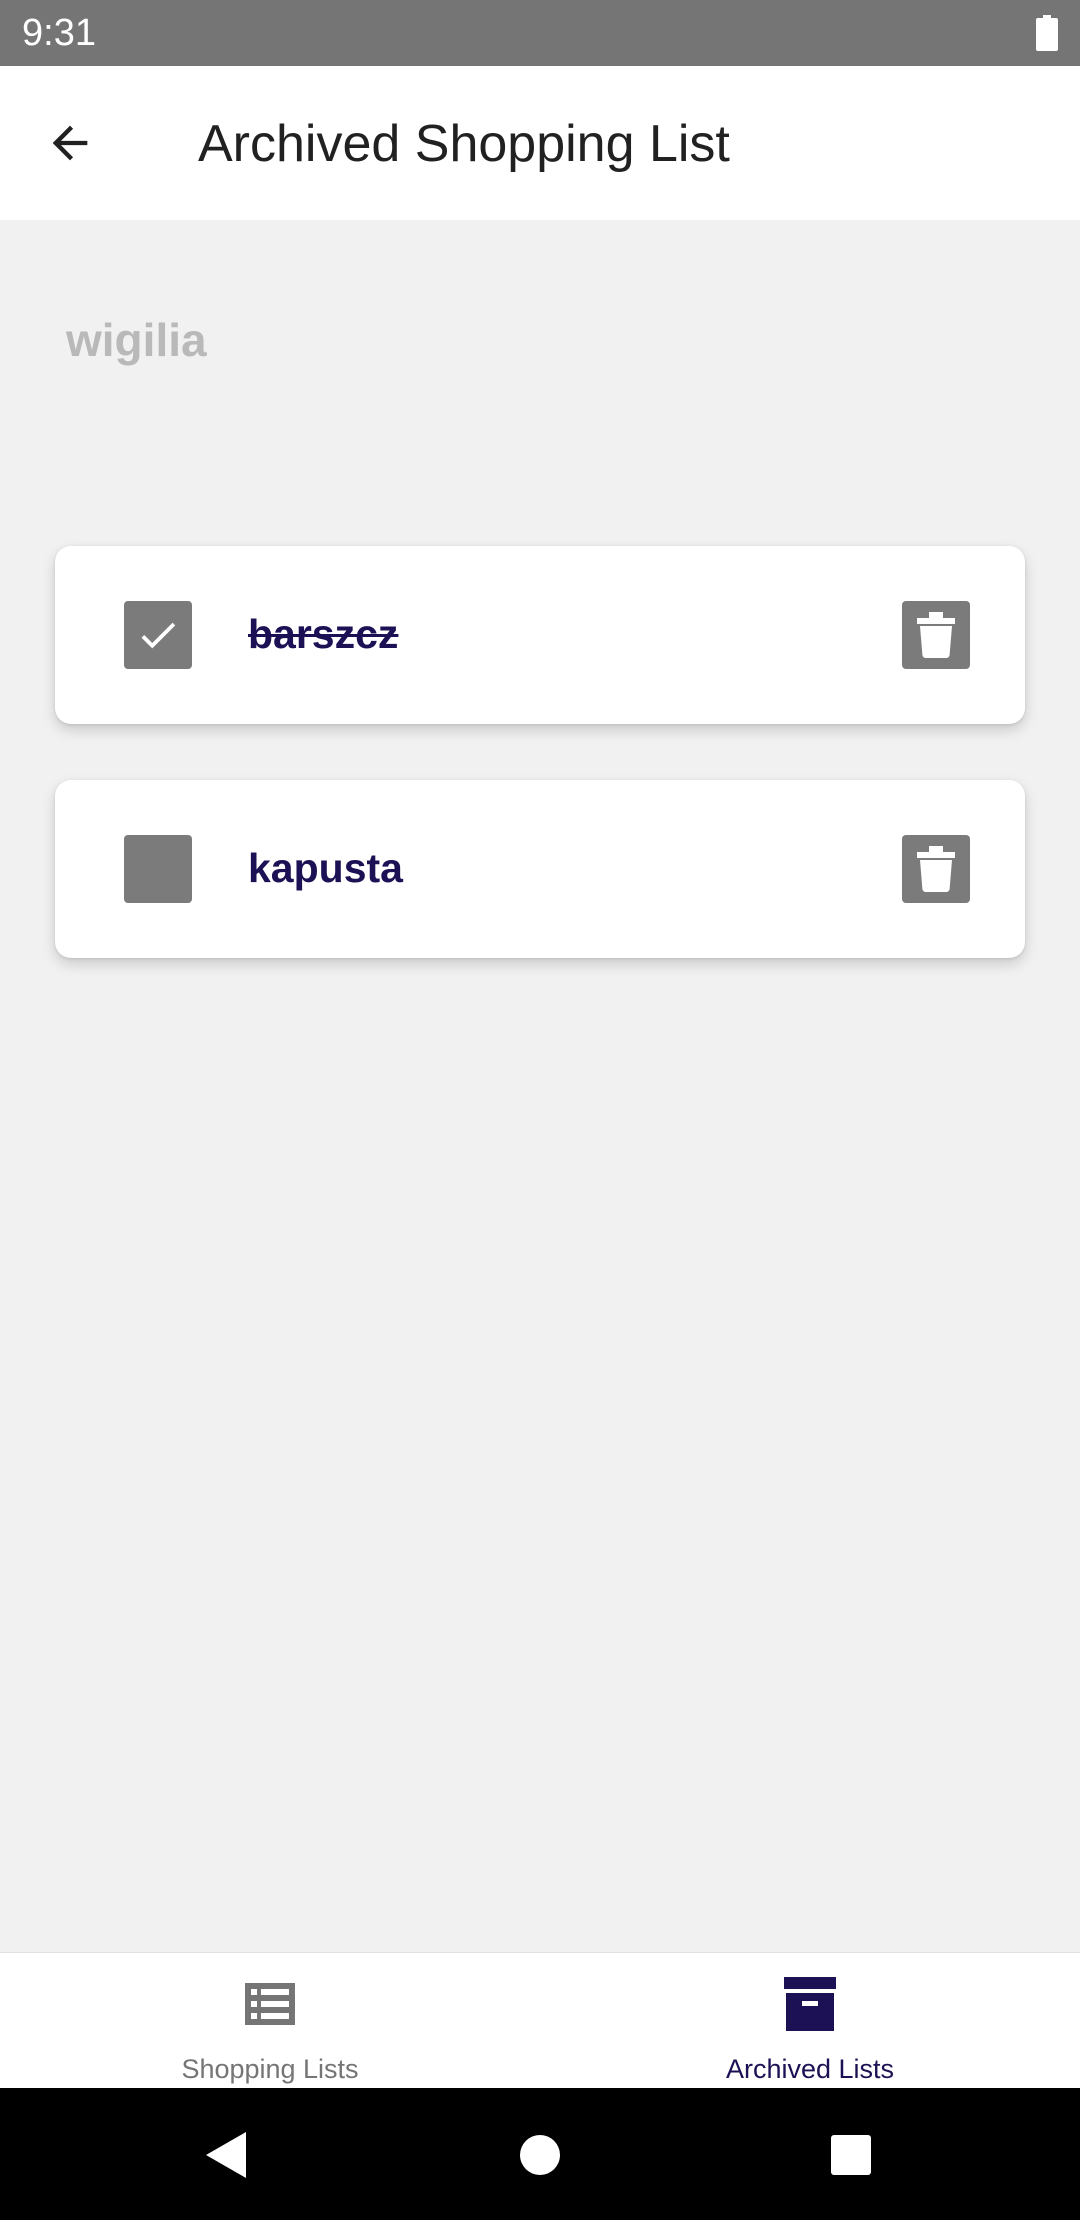 The image size is (1080, 2220). What do you see at coordinates (227, 2155) in the screenshot?
I see `back-triangle-icon` at bounding box center [227, 2155].